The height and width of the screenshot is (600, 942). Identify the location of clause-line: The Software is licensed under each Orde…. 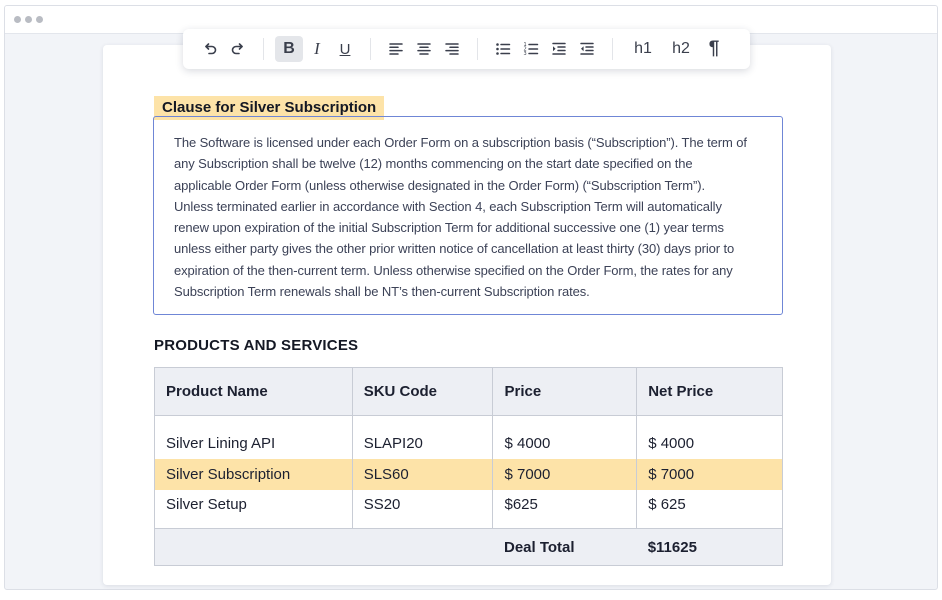
(460, 142).